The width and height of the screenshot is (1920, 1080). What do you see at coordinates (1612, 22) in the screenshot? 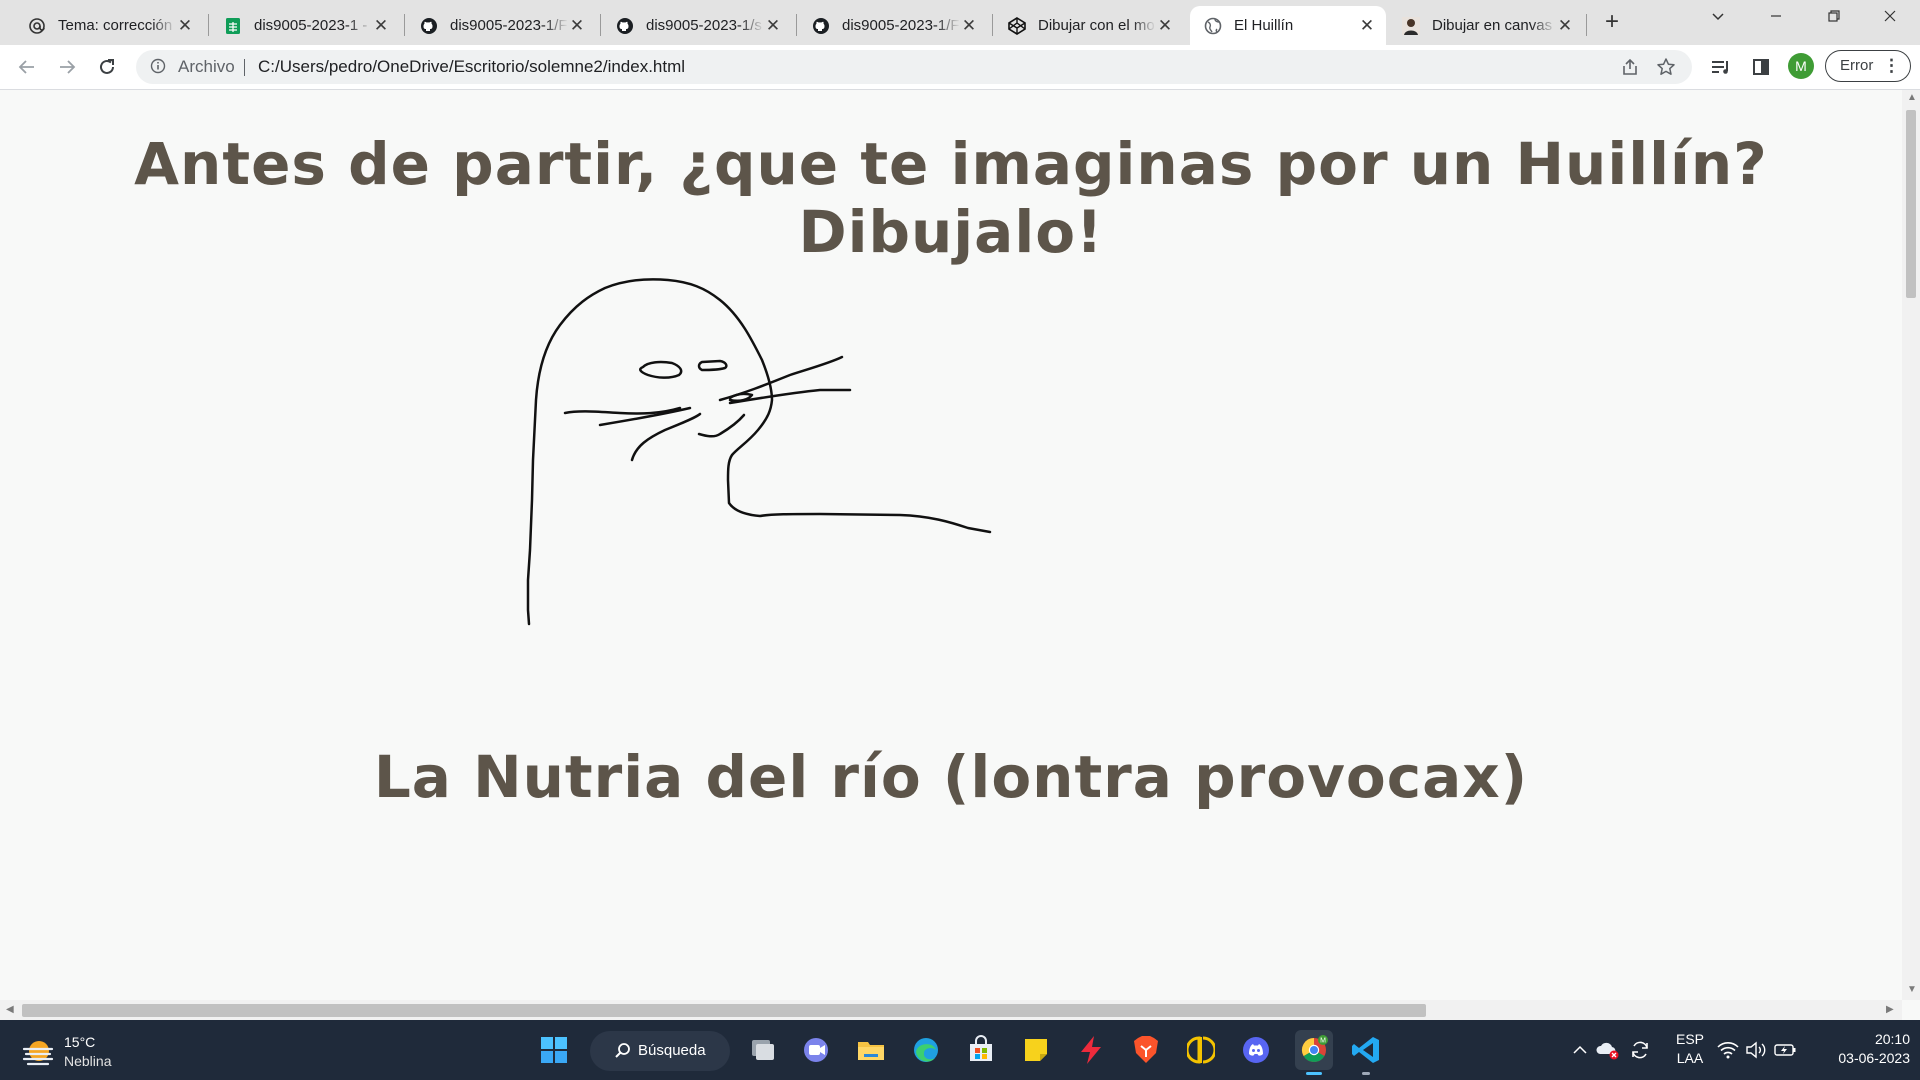
I see `new-tab-button: +` at bounding box center [1612, 22].